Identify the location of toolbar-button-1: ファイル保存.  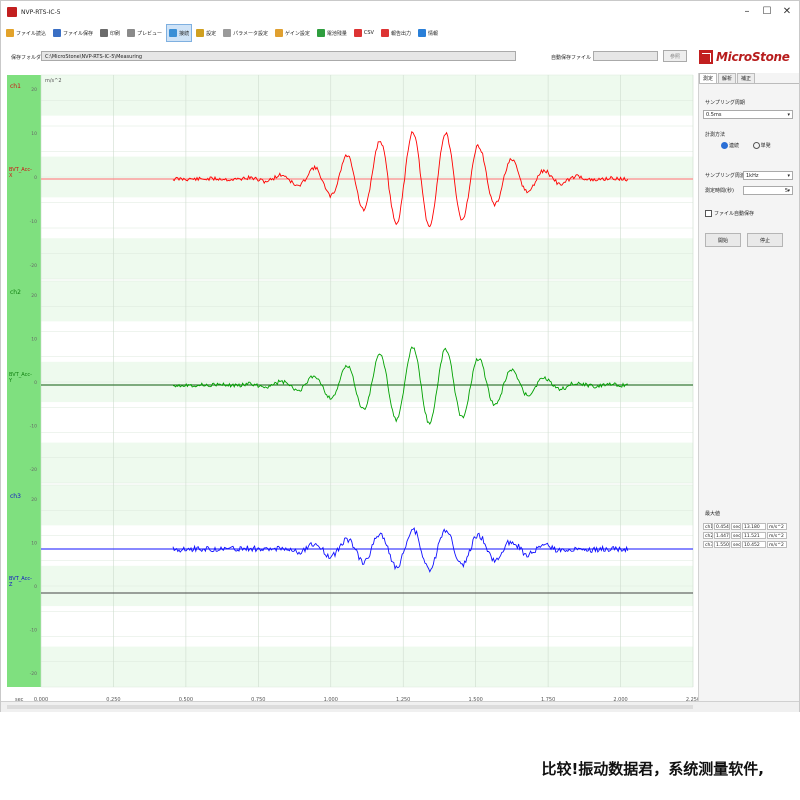
(73, 33).